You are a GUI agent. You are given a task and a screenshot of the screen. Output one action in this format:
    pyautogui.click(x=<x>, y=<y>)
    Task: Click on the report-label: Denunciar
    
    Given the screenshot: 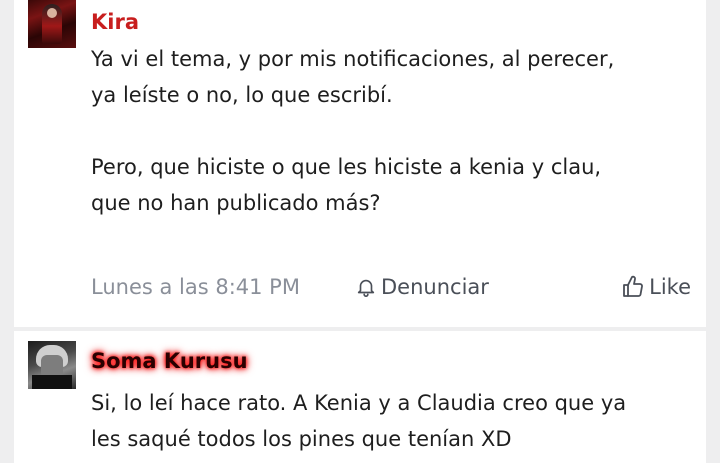 What is the action you would take?
    pyautogui.click(x=435, y=287)
    